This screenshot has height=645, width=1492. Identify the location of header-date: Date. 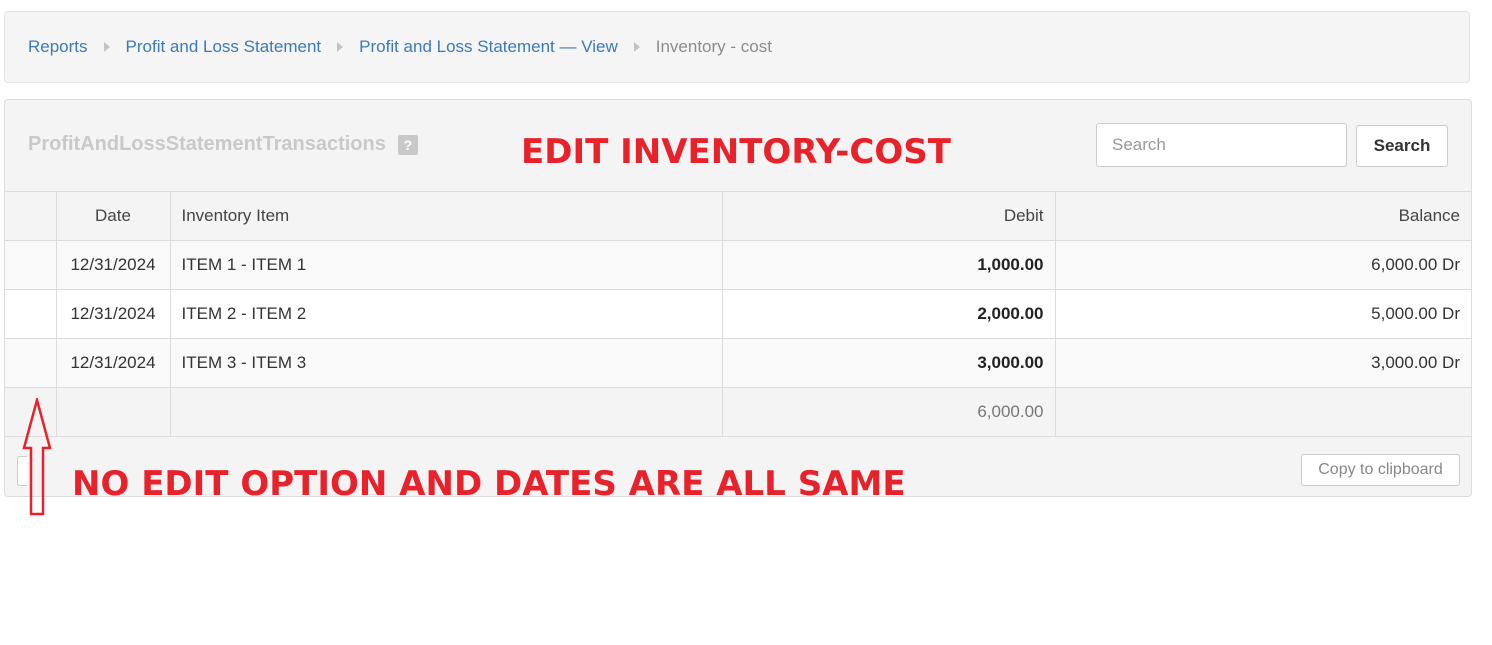
(113, 216).